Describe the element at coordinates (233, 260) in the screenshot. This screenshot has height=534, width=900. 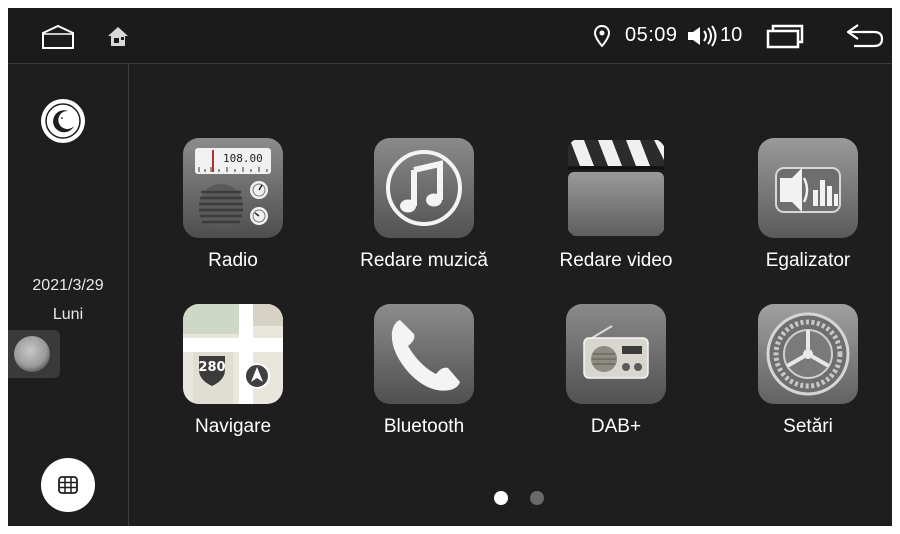
I see `app-label: Radio` at that location.